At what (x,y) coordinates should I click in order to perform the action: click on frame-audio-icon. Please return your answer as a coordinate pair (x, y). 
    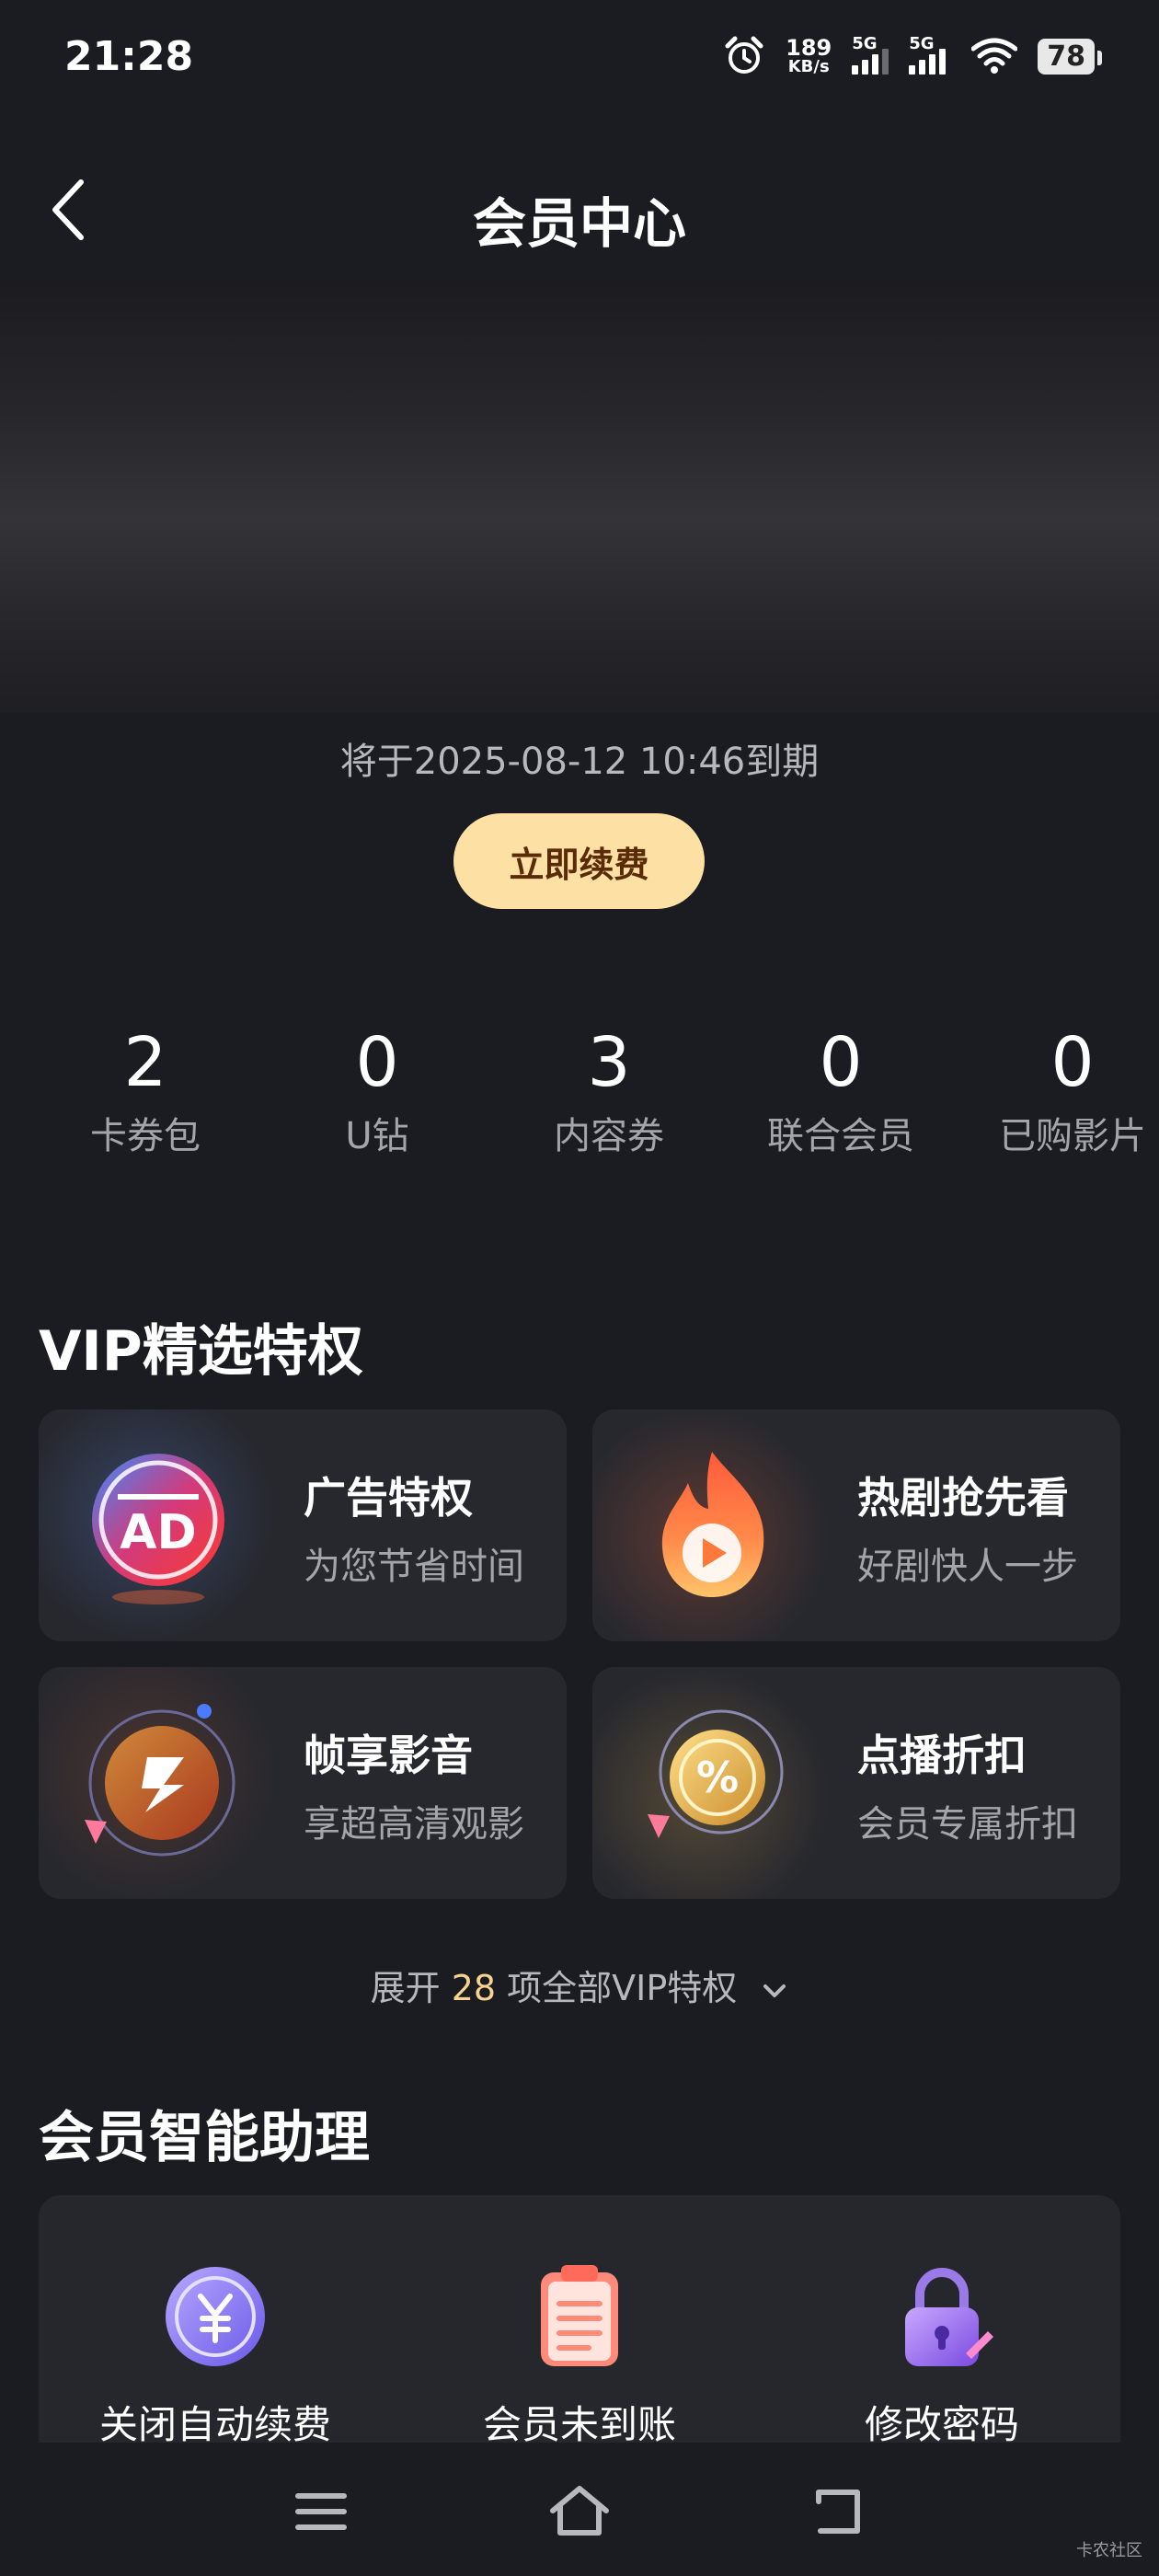
    Looking at the image, I should click on (160, 1780).